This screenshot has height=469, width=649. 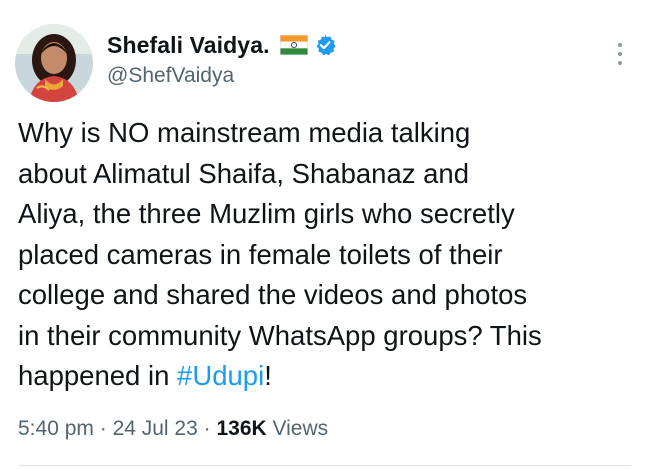 What do you see at coordinates (620, 45) in the screenshot?
I see `more-vertical-icon` at bounding box center [620, 45].